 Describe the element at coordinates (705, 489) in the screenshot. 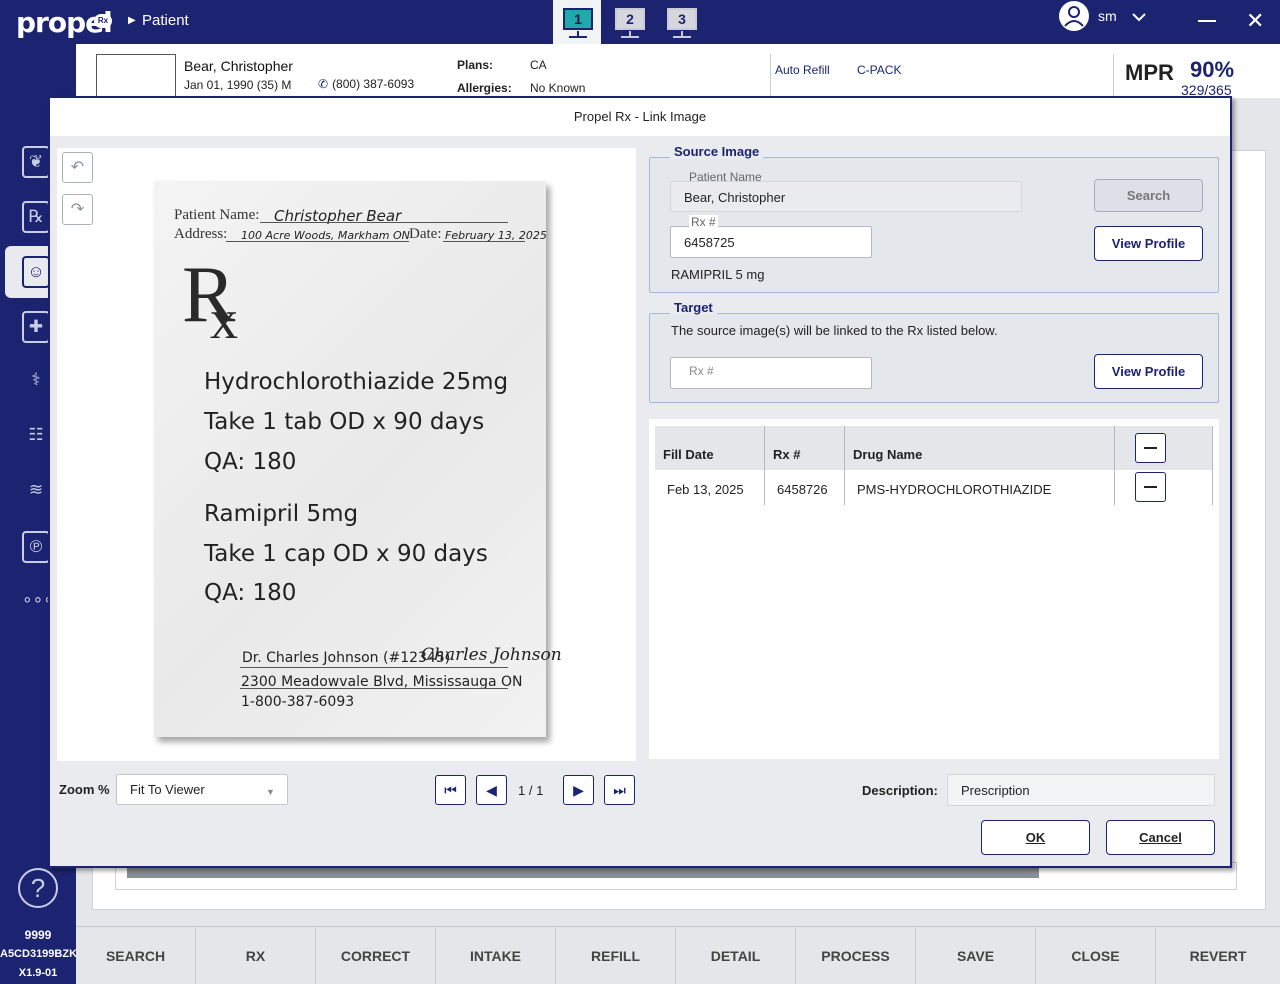

I see `cell-fill-date: Feb 13, 2025` at that location.